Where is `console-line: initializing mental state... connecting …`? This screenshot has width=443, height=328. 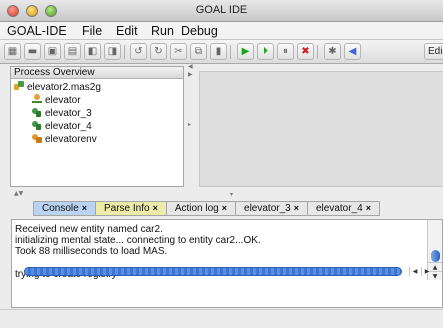
console-line: initializing mental state... connecting … is located at coordinates (138, 240).